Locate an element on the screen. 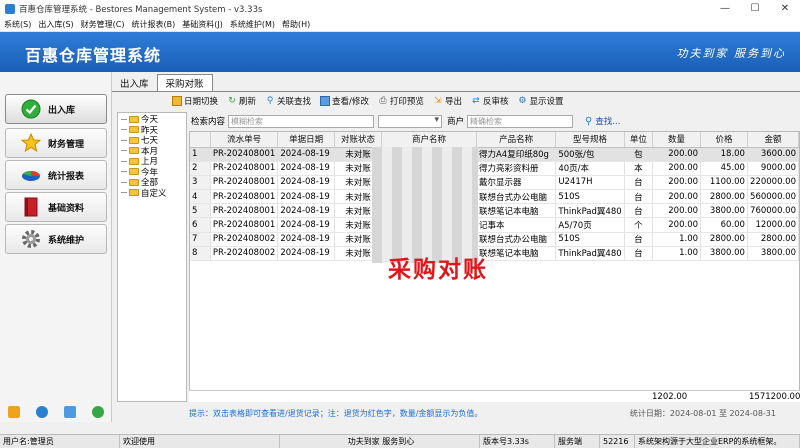  tab-divider is located at coordinates (456, 91).